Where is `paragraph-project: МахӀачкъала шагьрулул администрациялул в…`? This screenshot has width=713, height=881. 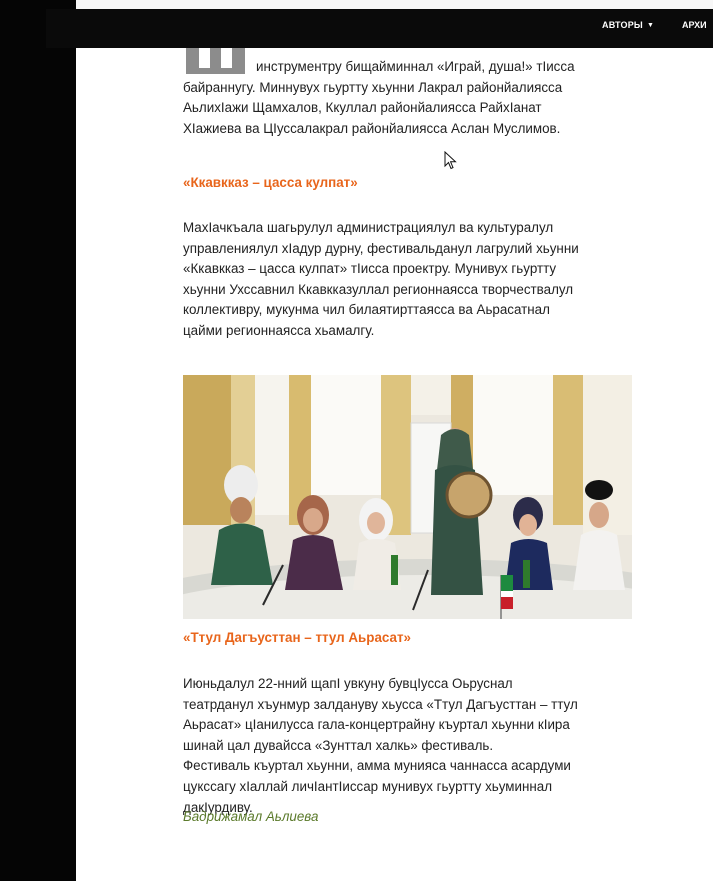 paragraph-project: МахӀачкъала шагьрулул администрациялул в… is located at coordinates (408, 280).